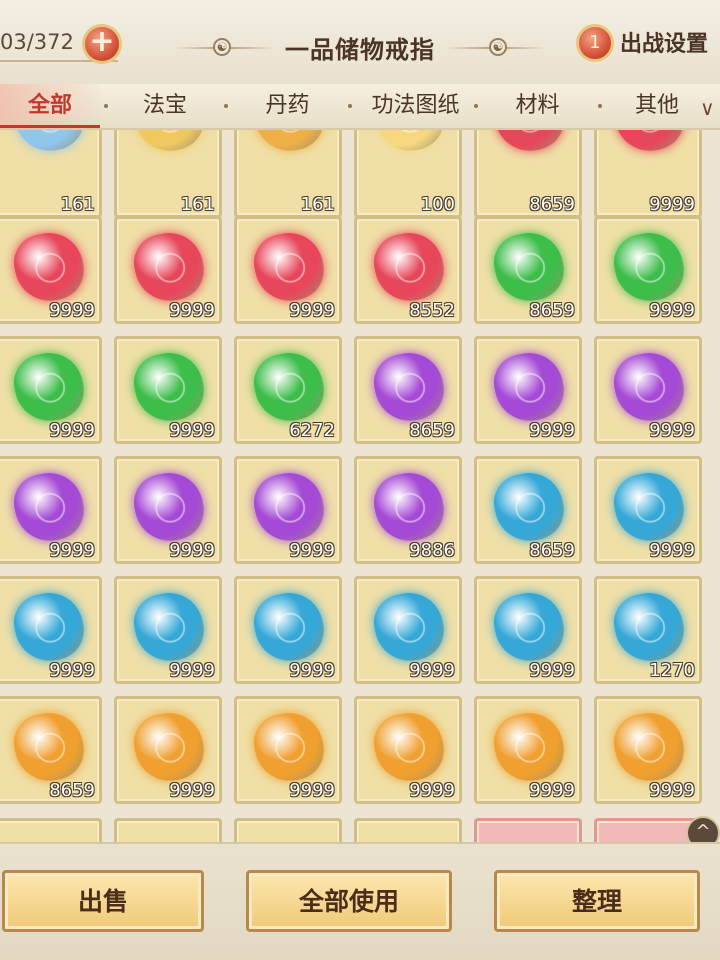 The width and height of the screenshot is (720, 960). I want to click on tab-materials: 材料, so click(537, 106).